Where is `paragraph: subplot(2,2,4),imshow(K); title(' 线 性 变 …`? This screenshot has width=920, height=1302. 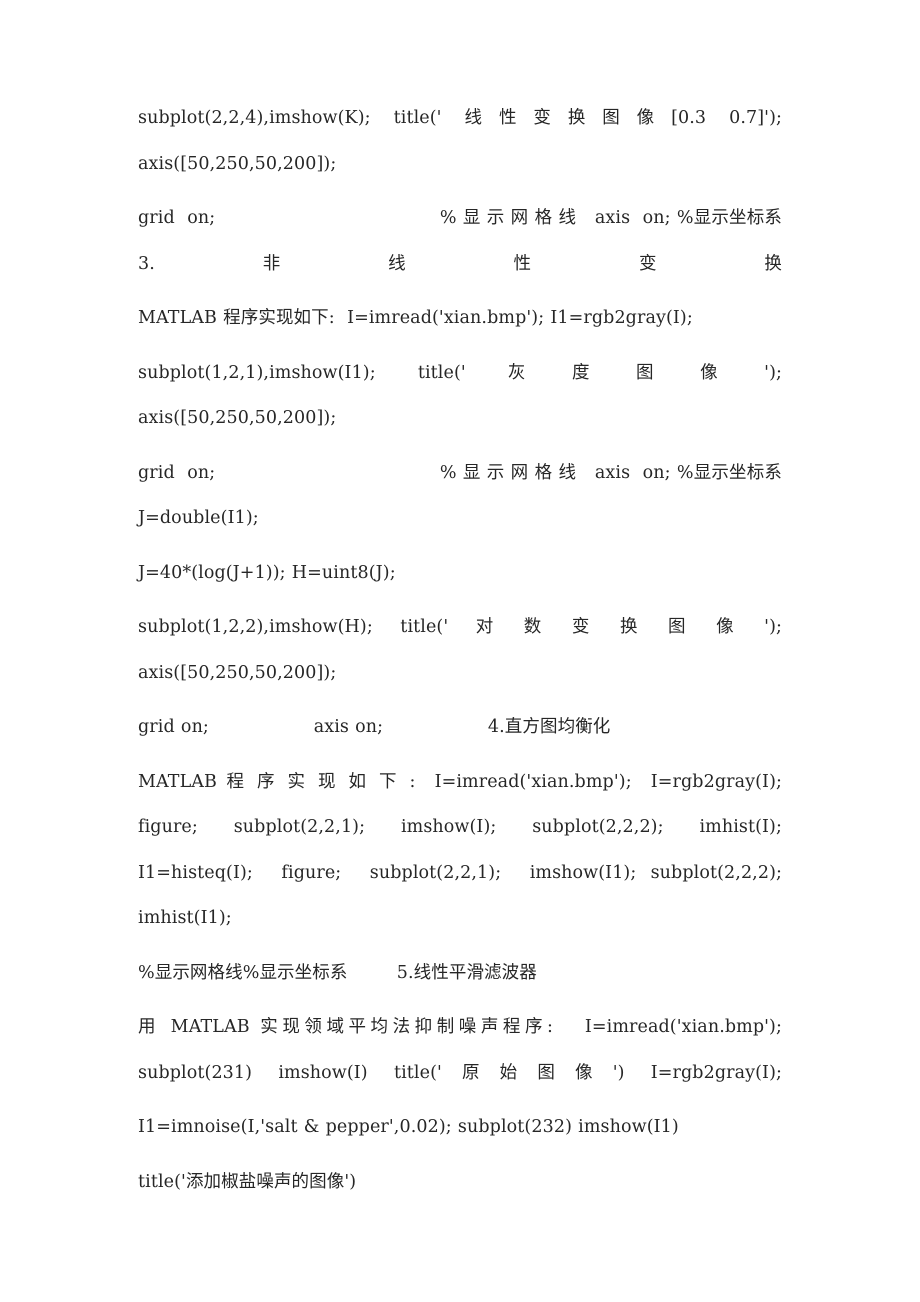 paragraph: subplot(2,2,4),imshow(K); title(' 线 性 变 … is located at coordinates (466, 141).